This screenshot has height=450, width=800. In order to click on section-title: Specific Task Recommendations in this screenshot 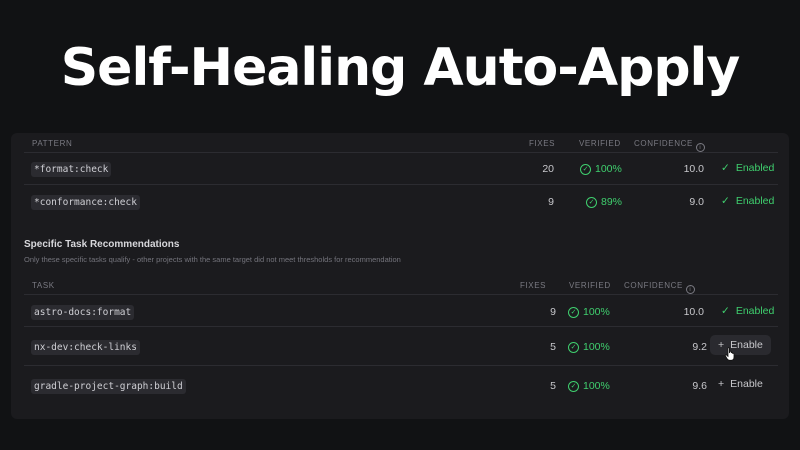, I will do `click(102, 244)`.